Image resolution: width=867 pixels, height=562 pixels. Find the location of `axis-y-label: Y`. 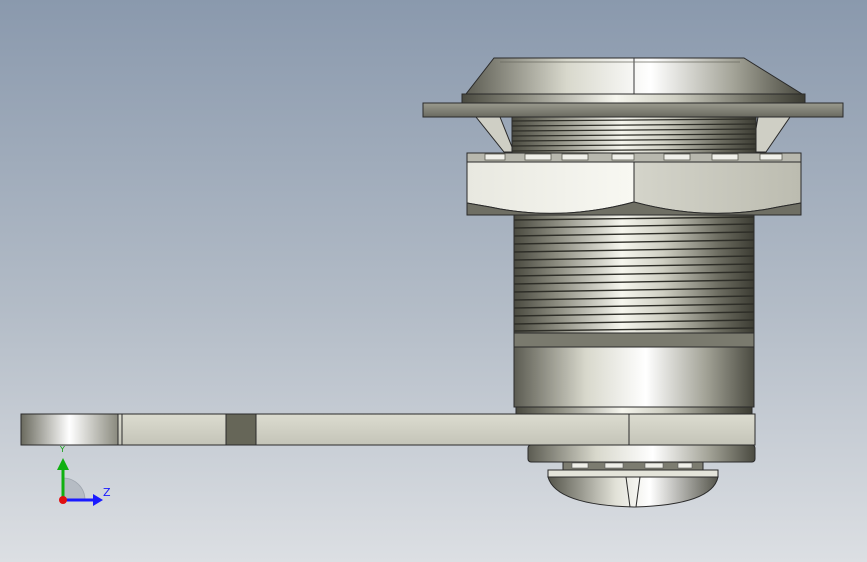

axis-y-label: Y is located at coordinates (62, 449).